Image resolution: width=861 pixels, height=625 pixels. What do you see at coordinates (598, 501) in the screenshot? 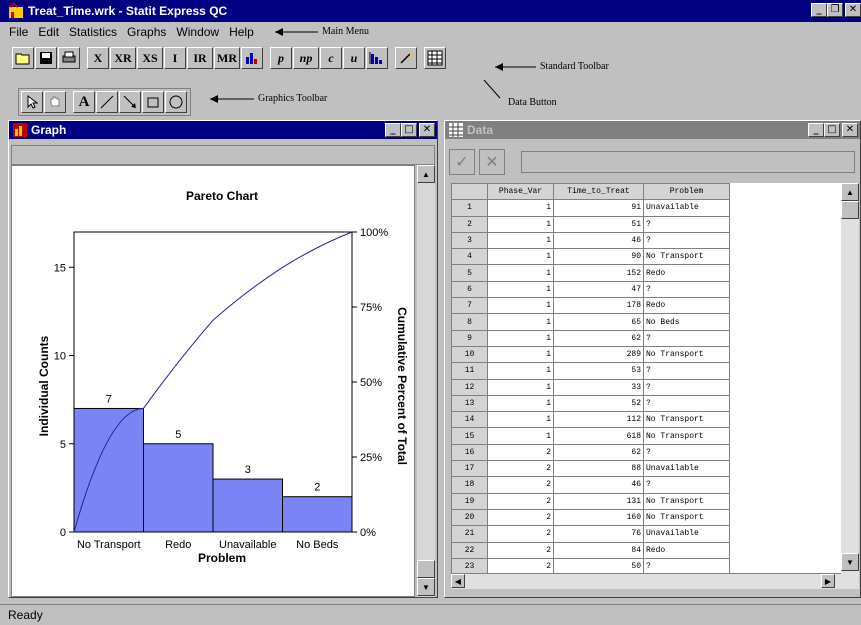
I see `table-cell: 131` at bounding box center [598, 501].